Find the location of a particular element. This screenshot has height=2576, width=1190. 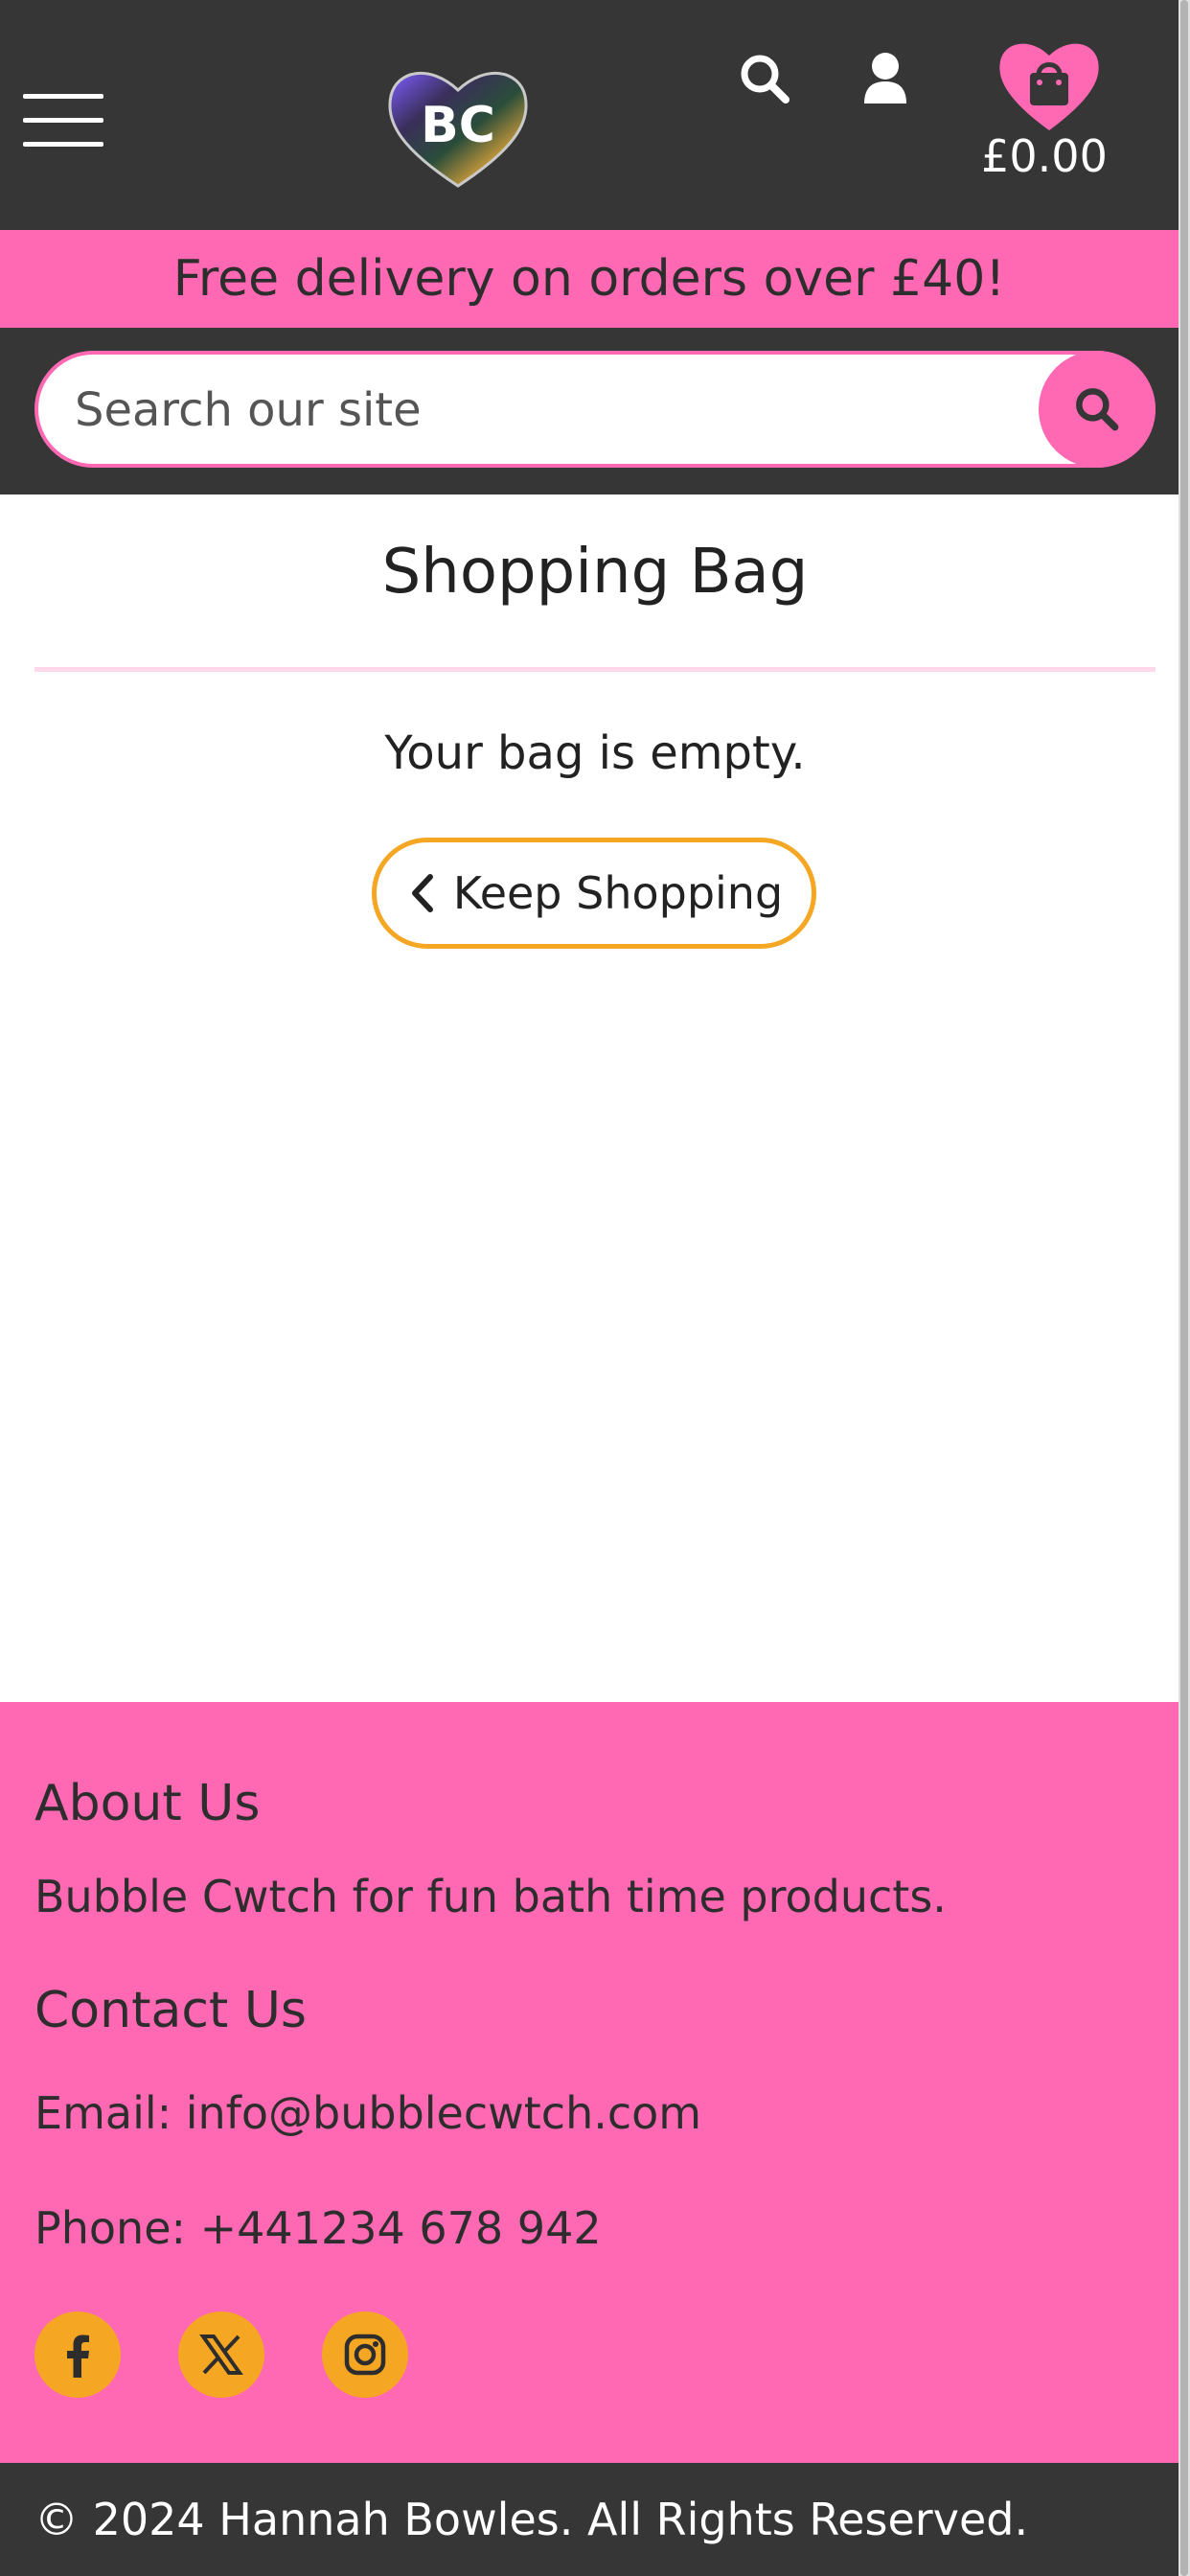

search-input is located at coordinates (554, 410).